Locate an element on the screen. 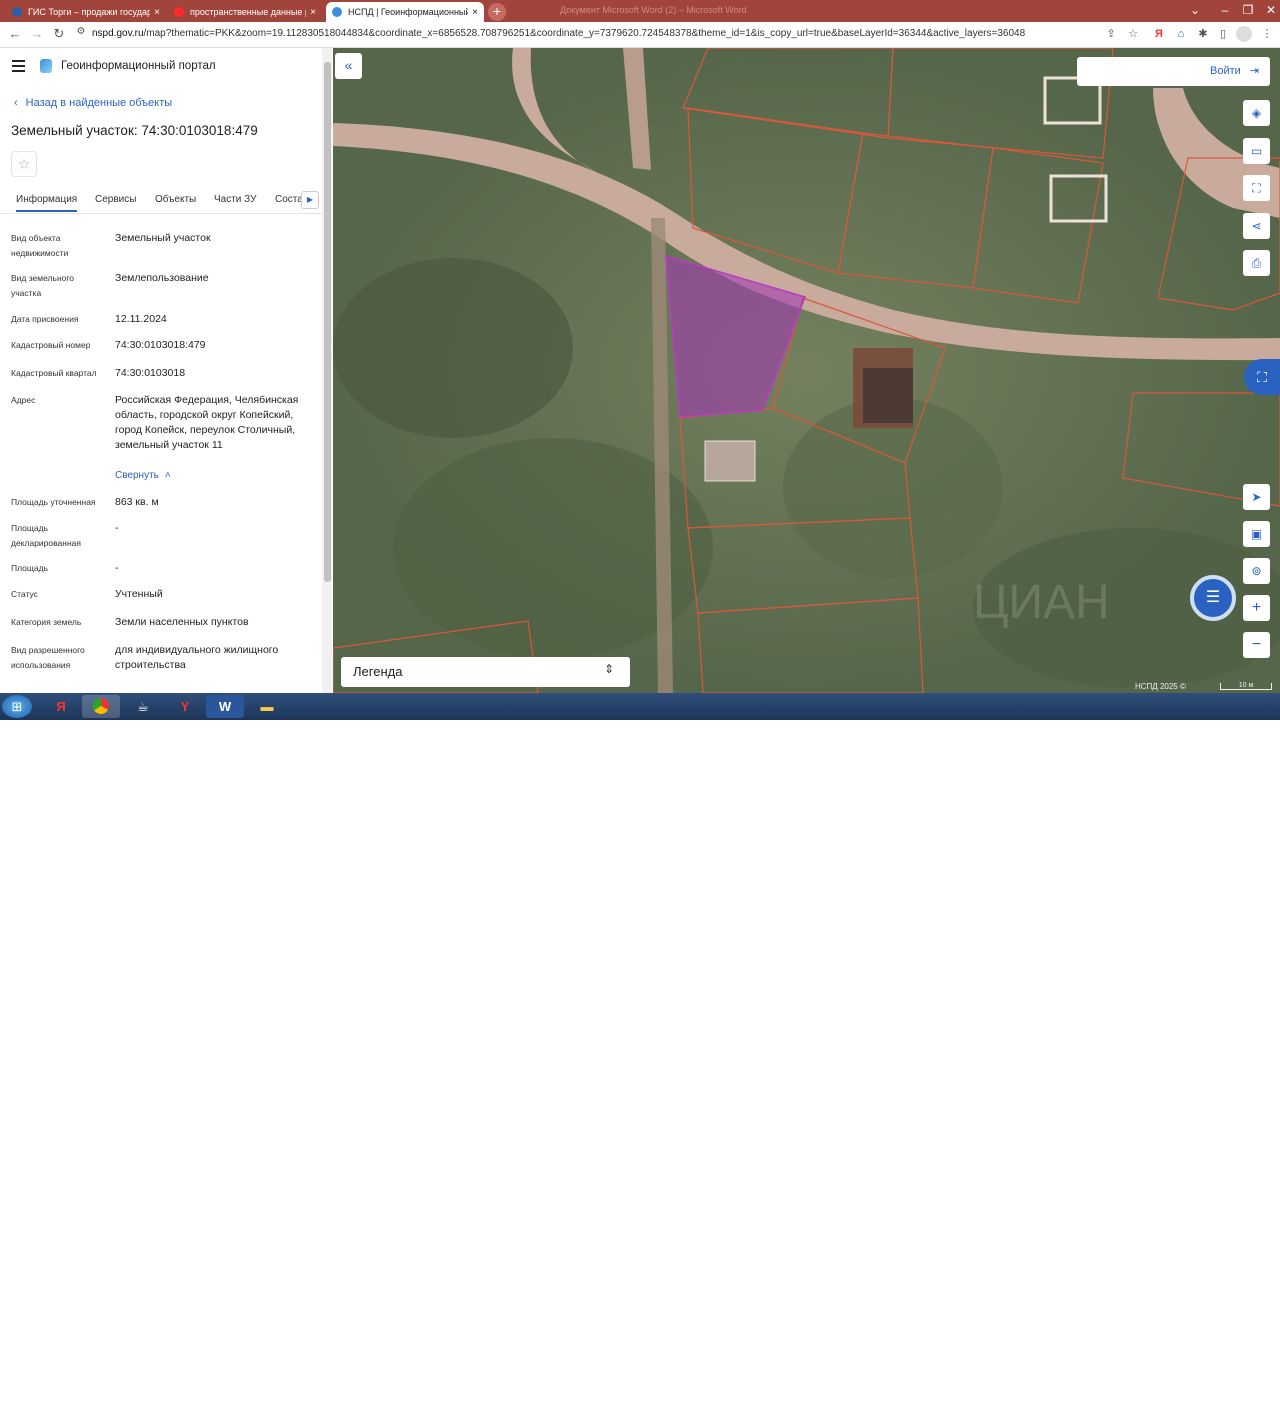  field-label: Вид объекта недвижимости is located at coordinates (40, 245).